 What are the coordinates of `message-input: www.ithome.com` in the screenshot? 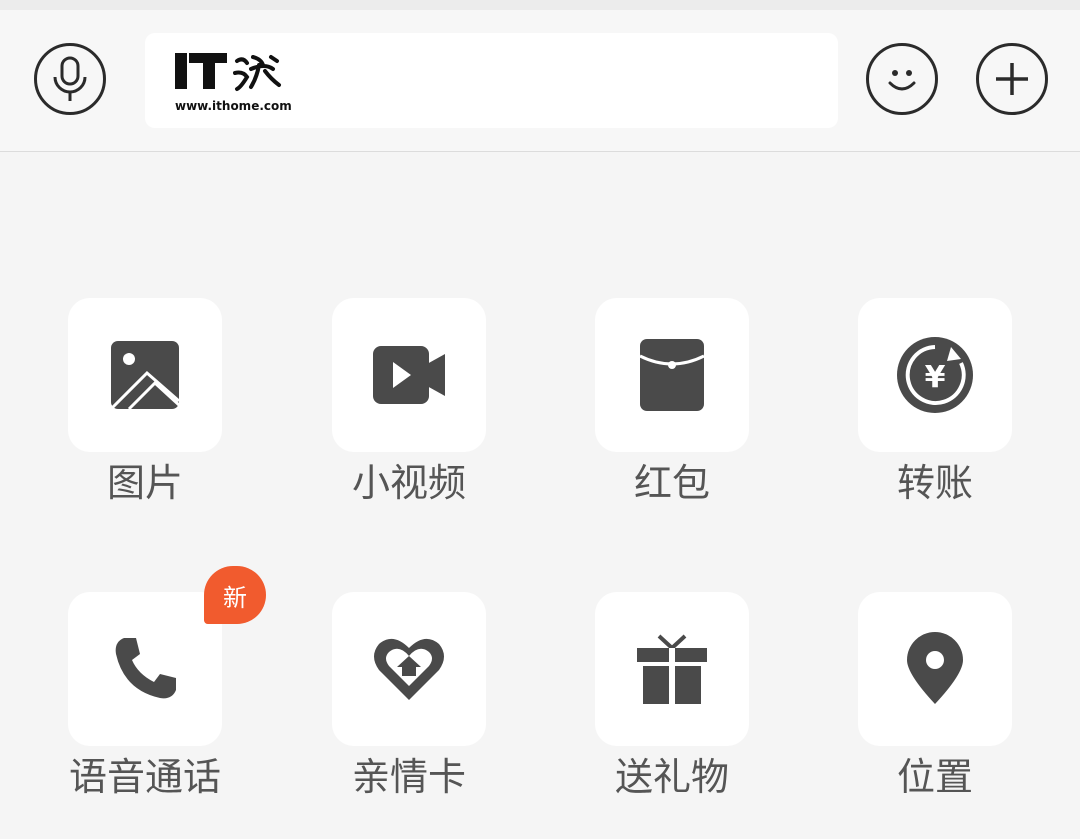 It's located at (491, 80).